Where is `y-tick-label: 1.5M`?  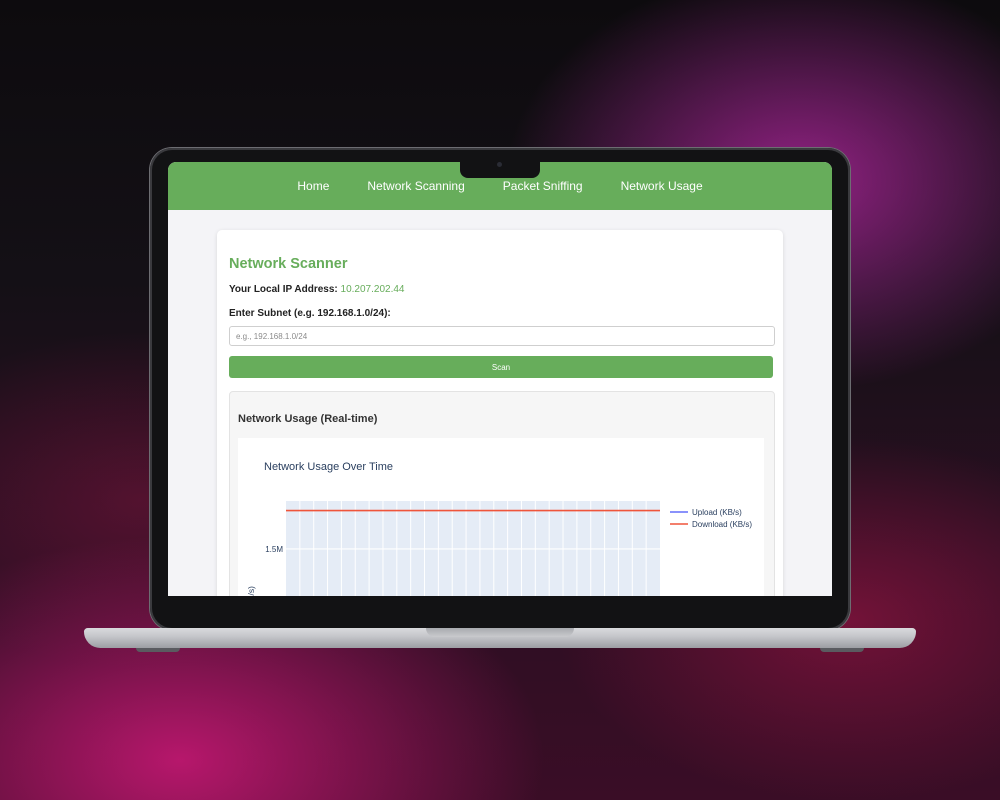
y-tick-label: 1.5M is located at coordinates (274, 549).